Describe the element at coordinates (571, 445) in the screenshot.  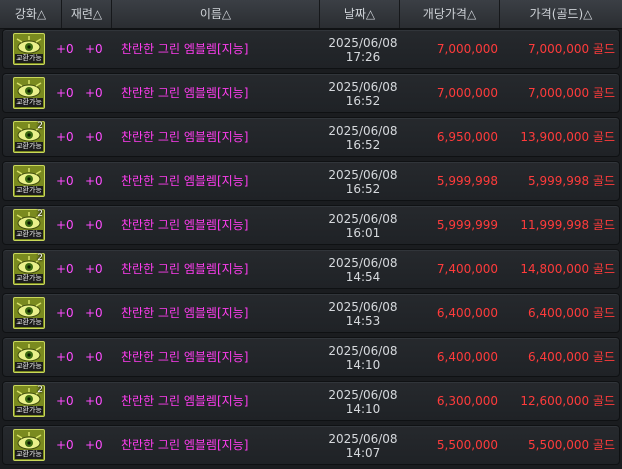
I see `total-price-gold: 5,500,000 골드` at that location.